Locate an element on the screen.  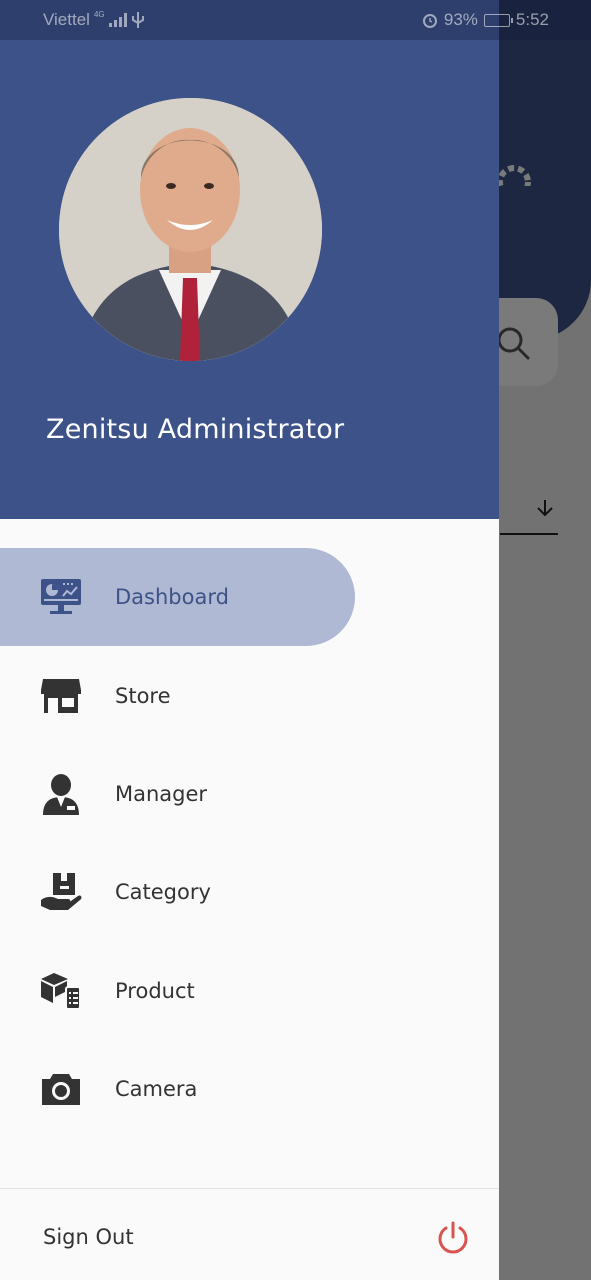
menu-label-category: Category is located at coordinates (163, 892).